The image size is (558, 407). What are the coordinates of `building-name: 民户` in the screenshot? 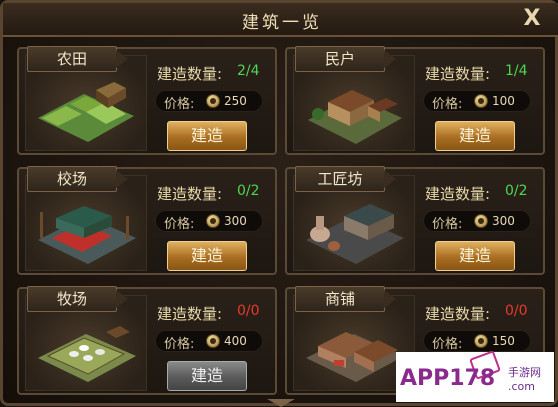 It's located at (345, 59).